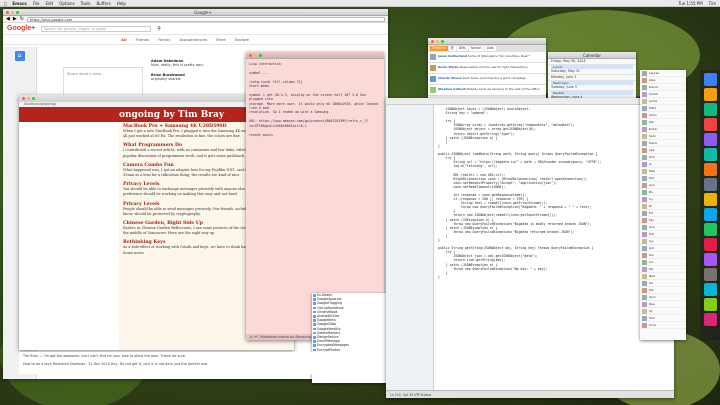 This screenshot has height=405, width=720. What do you see at coordinates (663, 171) in the screenshot?
I see `contact-item: Max` at bounding box center [663, 171].